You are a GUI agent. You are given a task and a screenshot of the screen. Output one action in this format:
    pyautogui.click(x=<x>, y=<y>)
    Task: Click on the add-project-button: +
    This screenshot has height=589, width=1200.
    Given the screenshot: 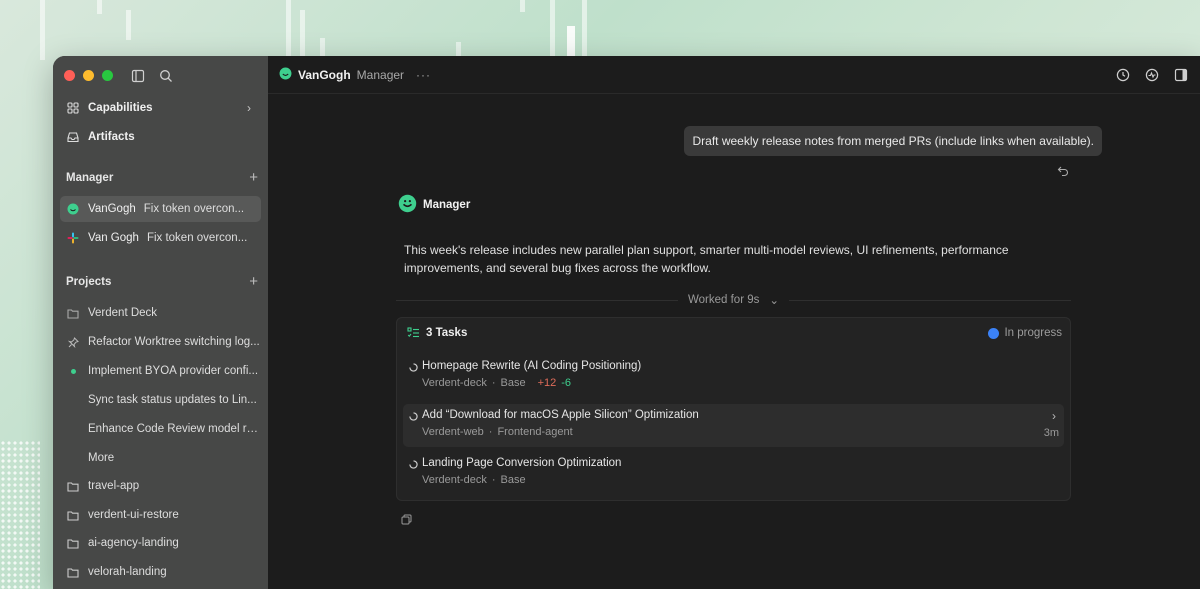 What is the action you would take?
    pyautogui.click(x=253, y=281)
    